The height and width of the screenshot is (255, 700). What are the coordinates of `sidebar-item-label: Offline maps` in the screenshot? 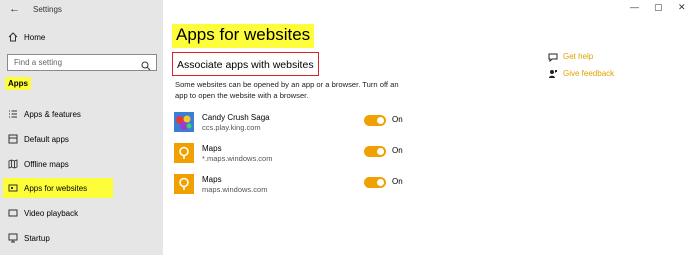 It's located at (46, 164).